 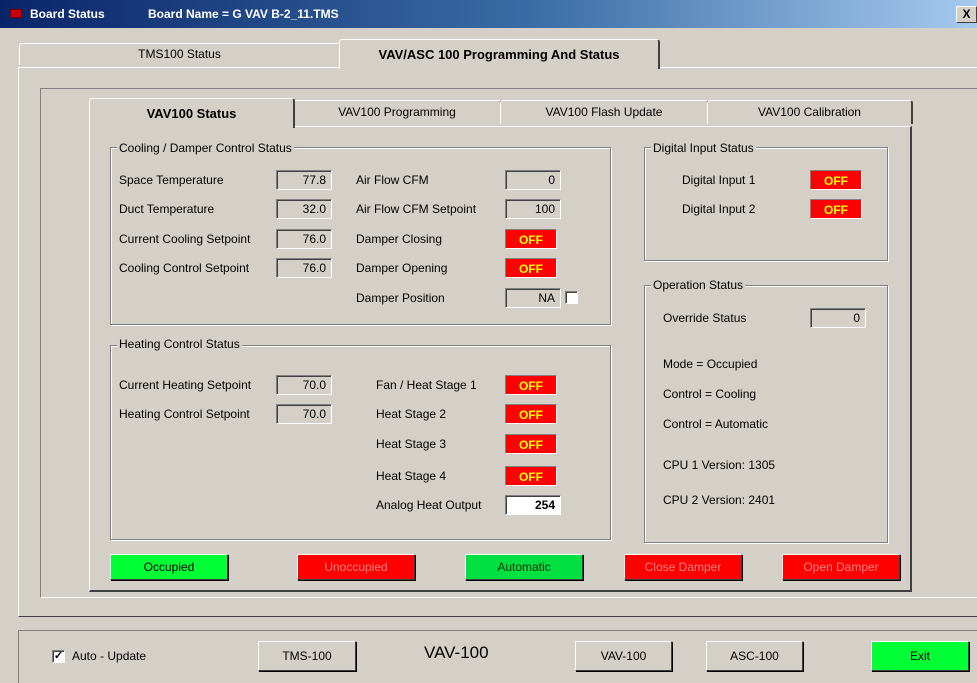 What do you see at coordinates (304, 385) in the screenshot?
I see `current-heating-setpoint-value: 70.0` at bounding box center [304, 385].